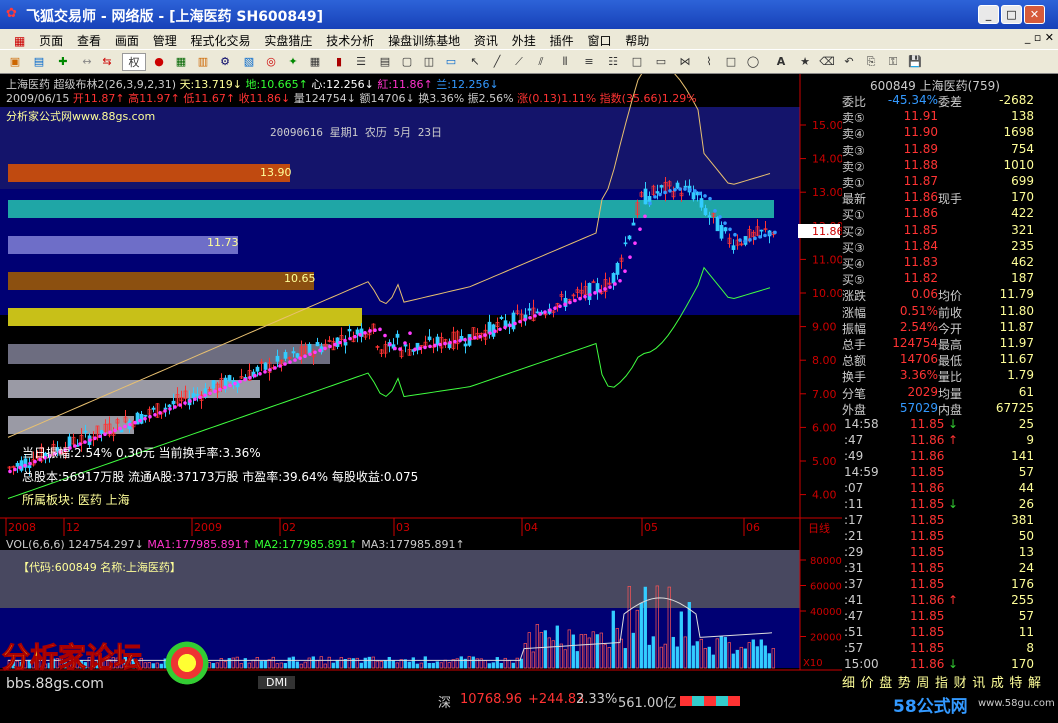  I want to click on minimize-button: _, so click(988, 14).